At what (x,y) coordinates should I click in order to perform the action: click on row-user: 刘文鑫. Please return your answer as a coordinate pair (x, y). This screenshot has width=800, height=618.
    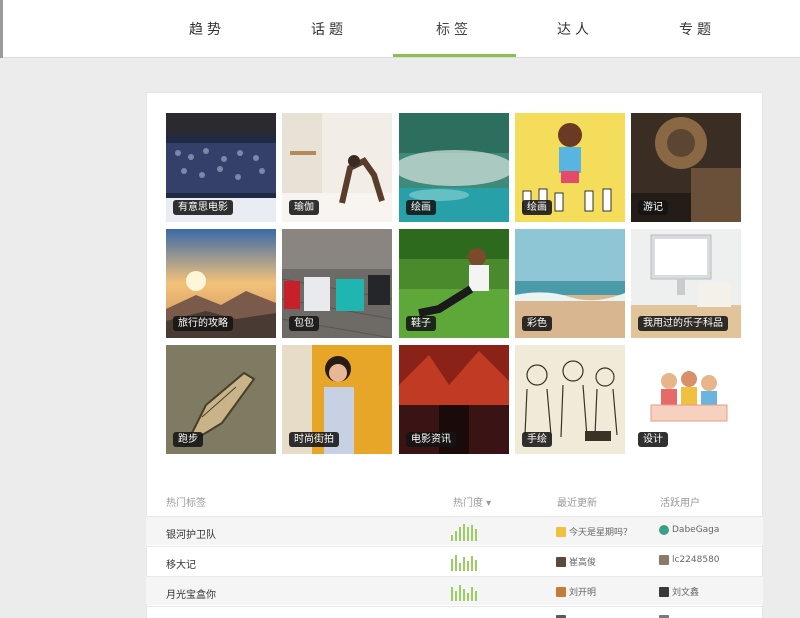
    Looking at the image, I should click on (679, 591).